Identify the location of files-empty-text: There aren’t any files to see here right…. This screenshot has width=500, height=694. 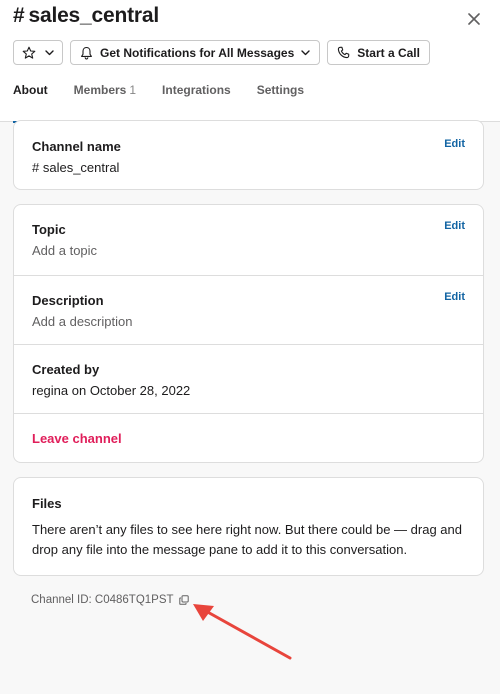
(247, 539).